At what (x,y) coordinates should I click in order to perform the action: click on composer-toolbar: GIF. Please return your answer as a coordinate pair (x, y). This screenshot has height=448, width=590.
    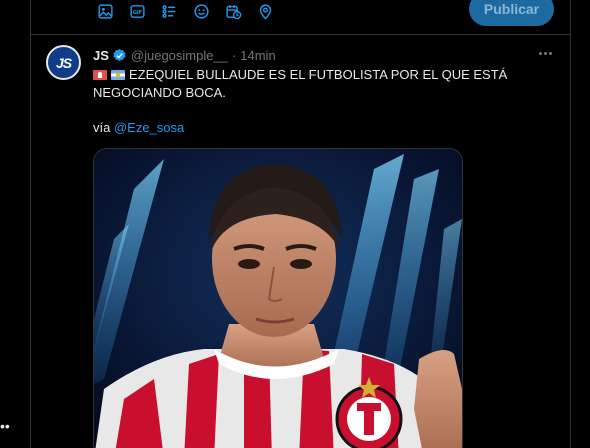
    Looking at the image, I should click on (185, 11).